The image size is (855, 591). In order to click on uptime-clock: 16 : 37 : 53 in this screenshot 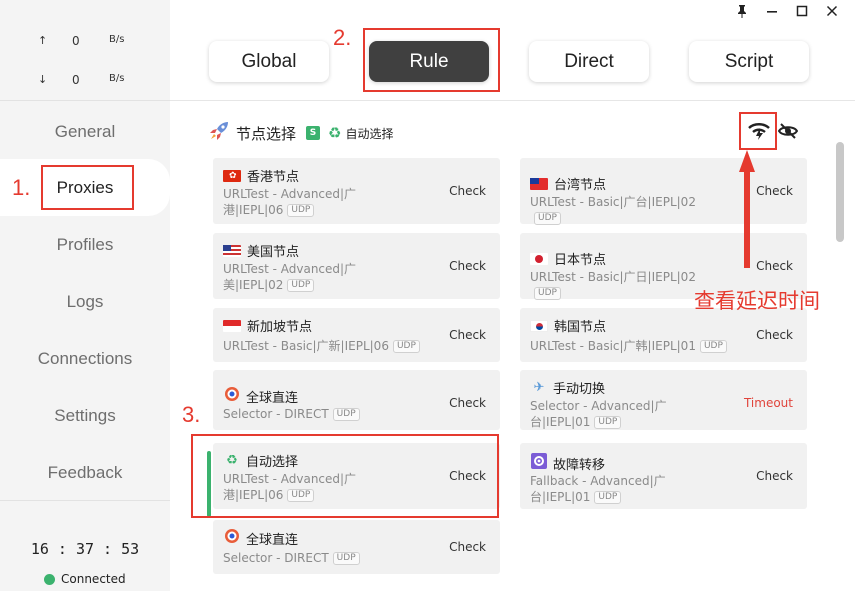, I will do `click(85, 549)`.